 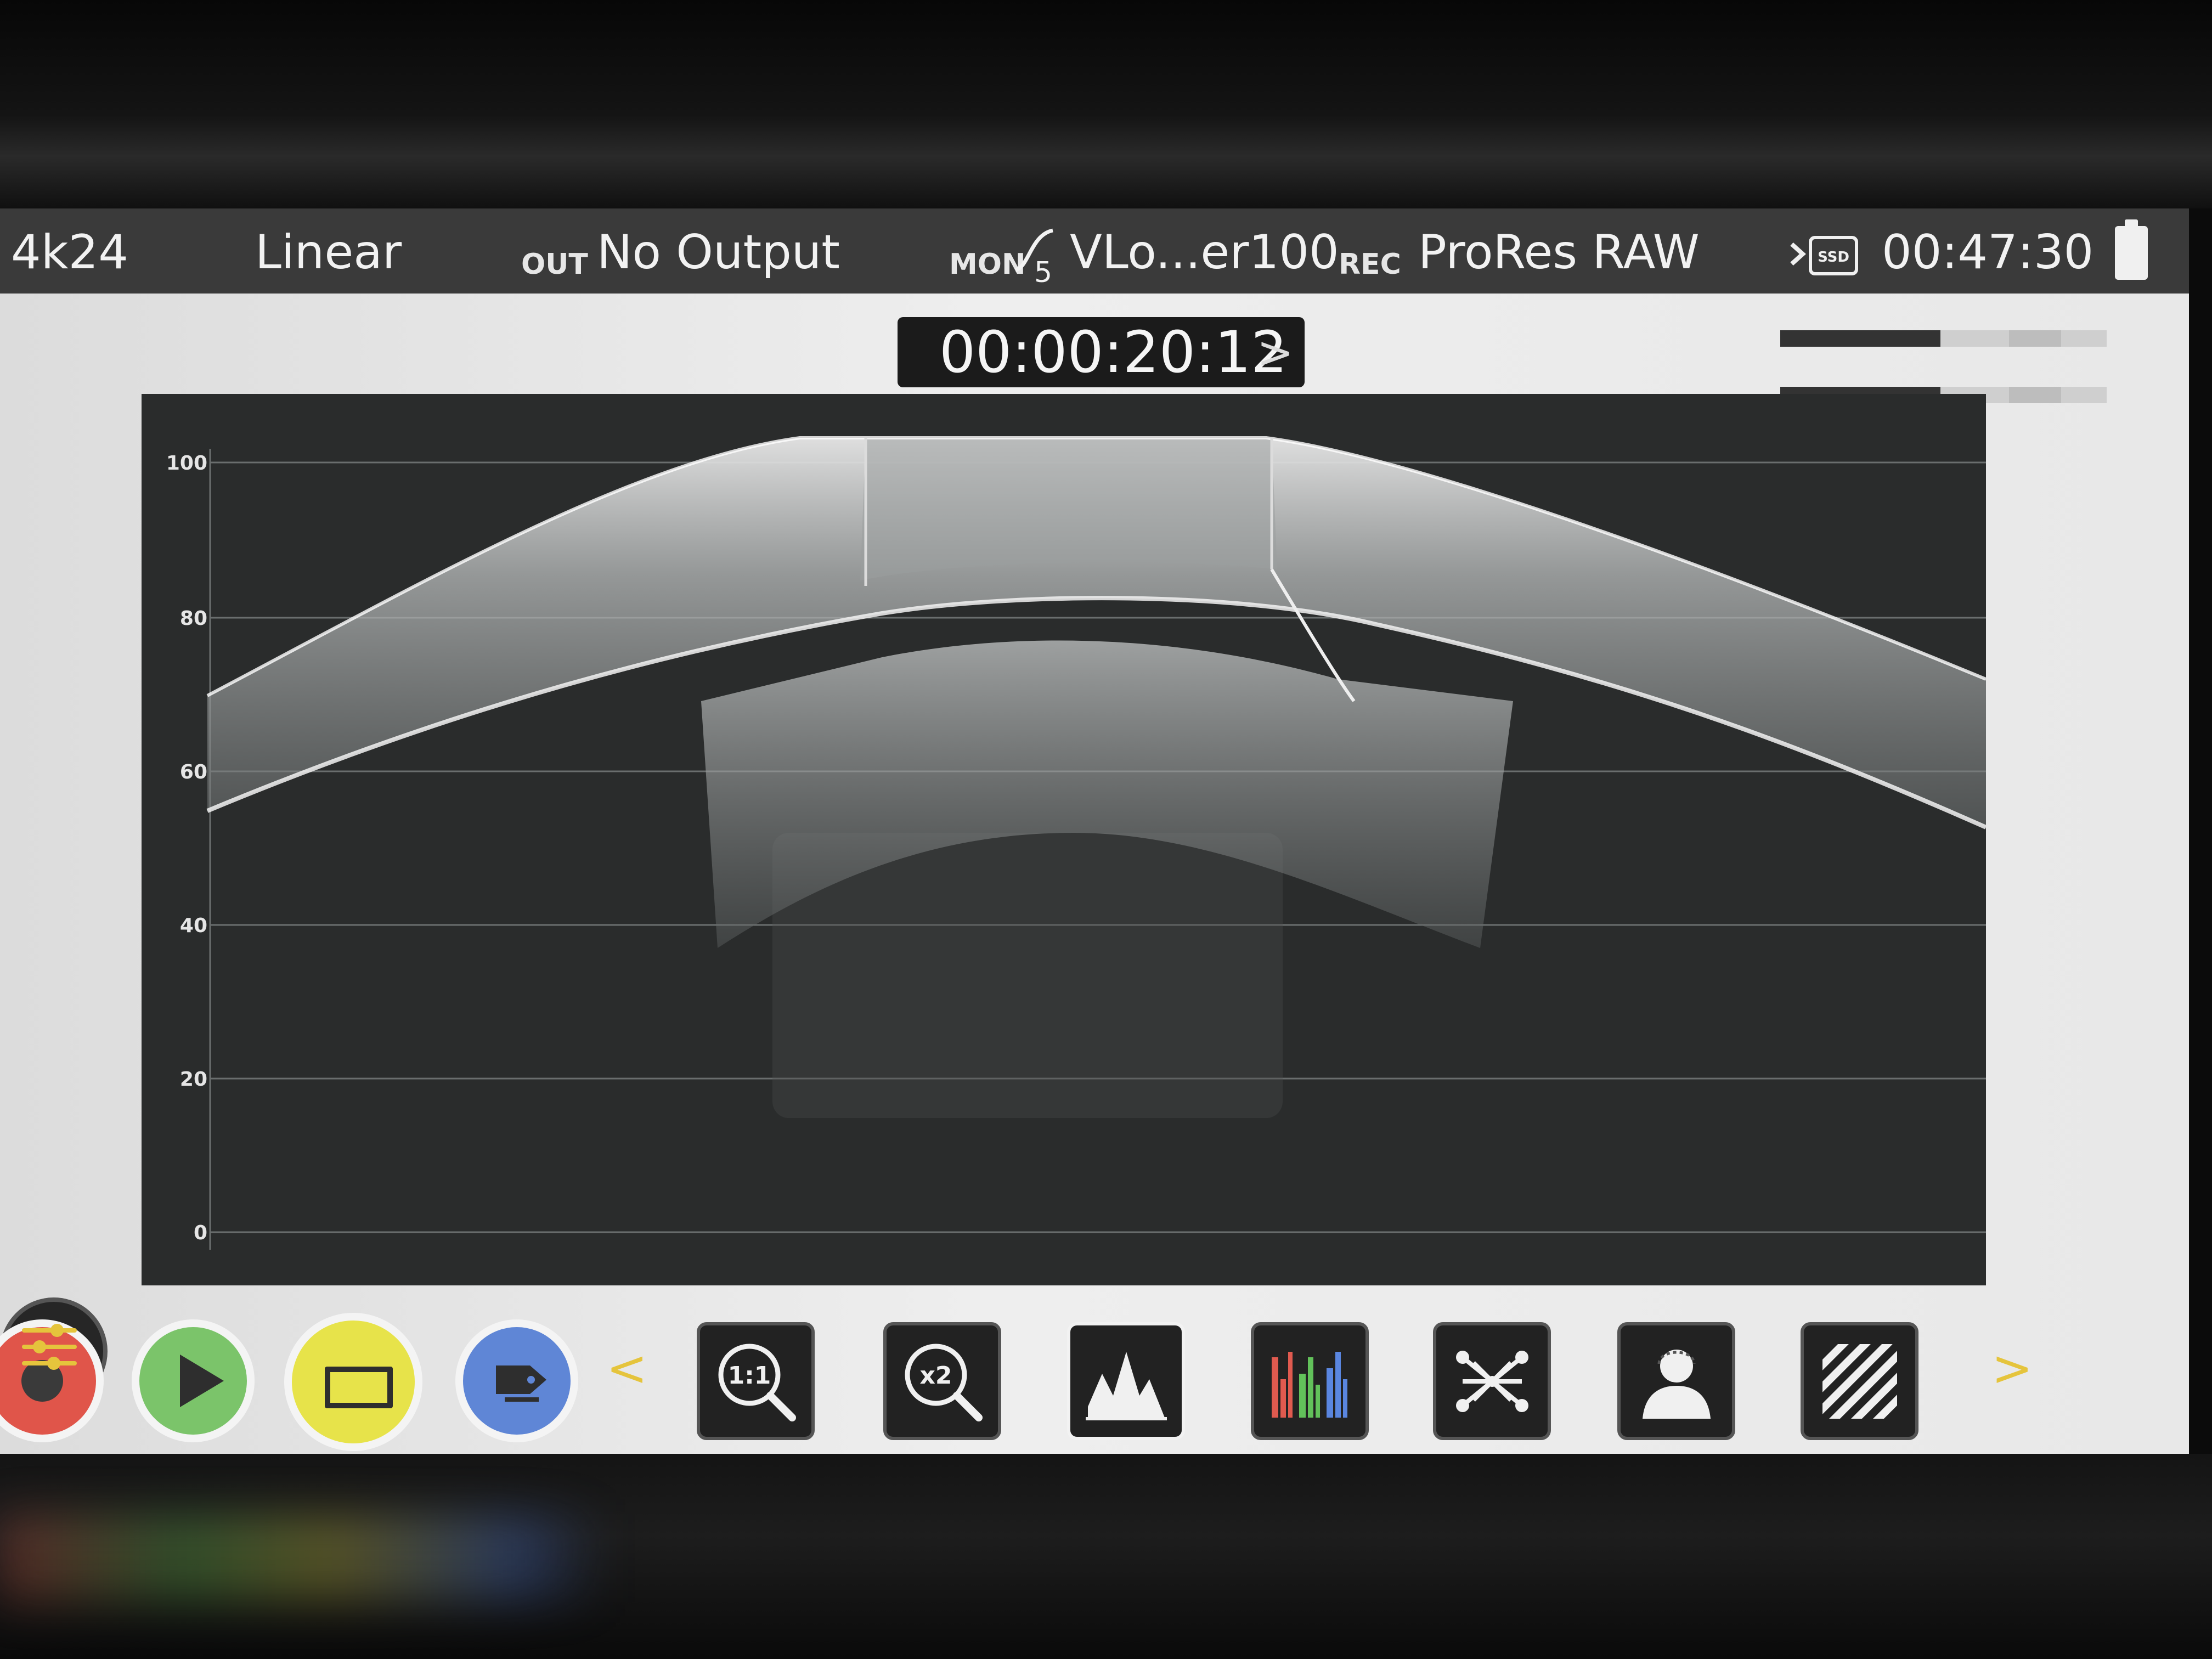 I want to click on audio-meter-1-level, so click(x=1860, y=338).